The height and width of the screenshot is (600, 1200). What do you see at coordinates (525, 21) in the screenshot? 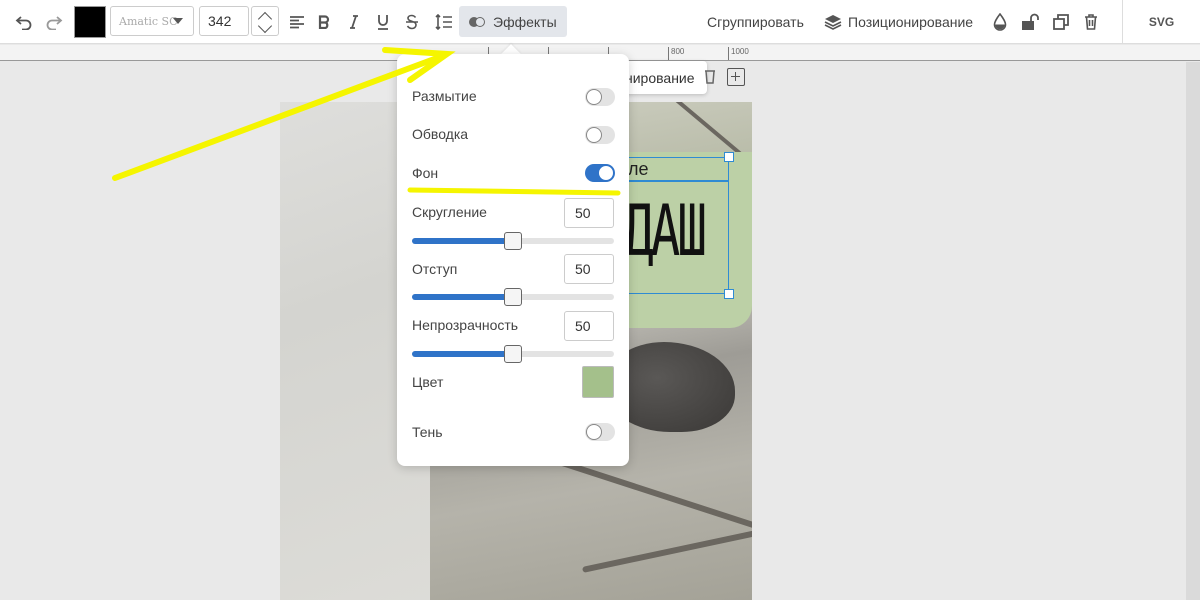
I see `effects-button-label: Эффекты` at bounding box center [525, 21].